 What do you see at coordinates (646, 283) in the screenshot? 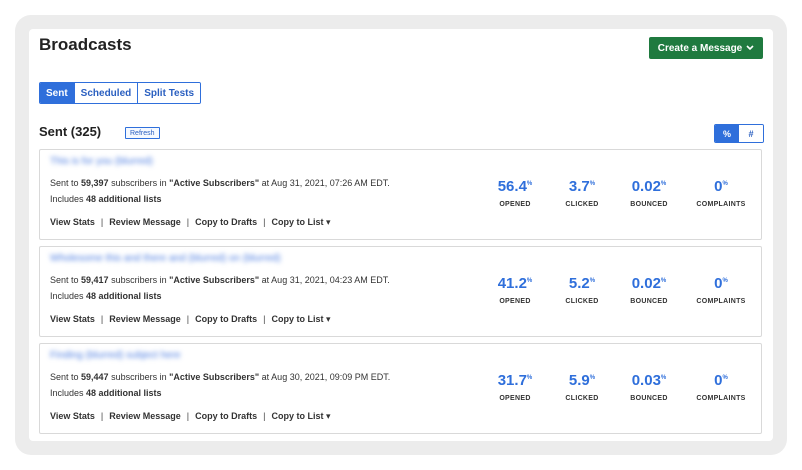
I see `bounced-value: 0.02` at bounding box center [646, 283].